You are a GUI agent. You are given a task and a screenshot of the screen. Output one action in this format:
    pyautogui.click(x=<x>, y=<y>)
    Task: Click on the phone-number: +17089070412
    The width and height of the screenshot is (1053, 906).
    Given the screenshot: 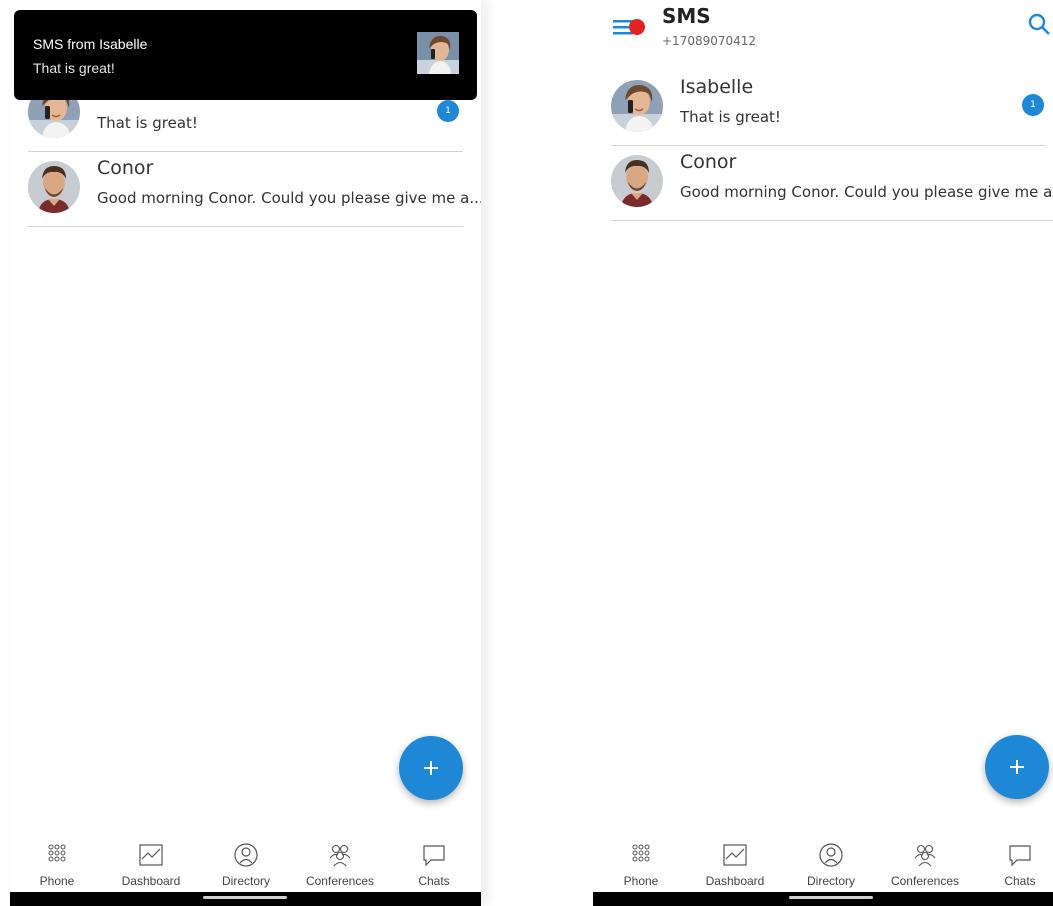 What is the action you would take?
    pyautogui.click(x=709, y=41)
    